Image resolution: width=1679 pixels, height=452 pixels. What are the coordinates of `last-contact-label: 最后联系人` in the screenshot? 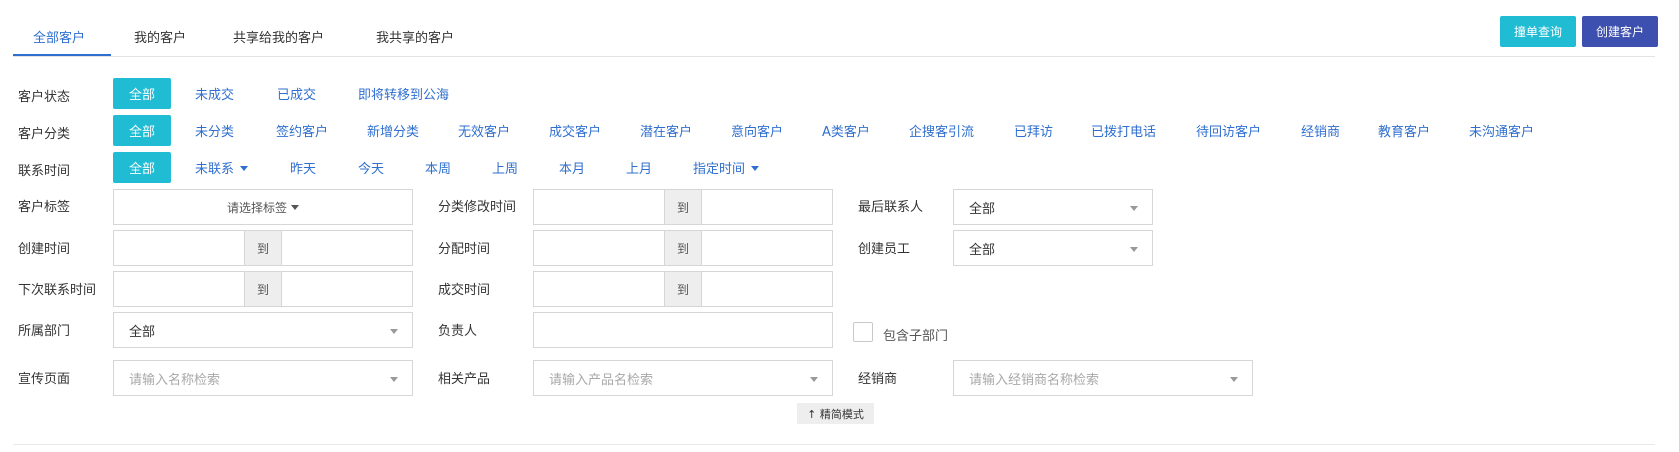 It's located at (891, 207).